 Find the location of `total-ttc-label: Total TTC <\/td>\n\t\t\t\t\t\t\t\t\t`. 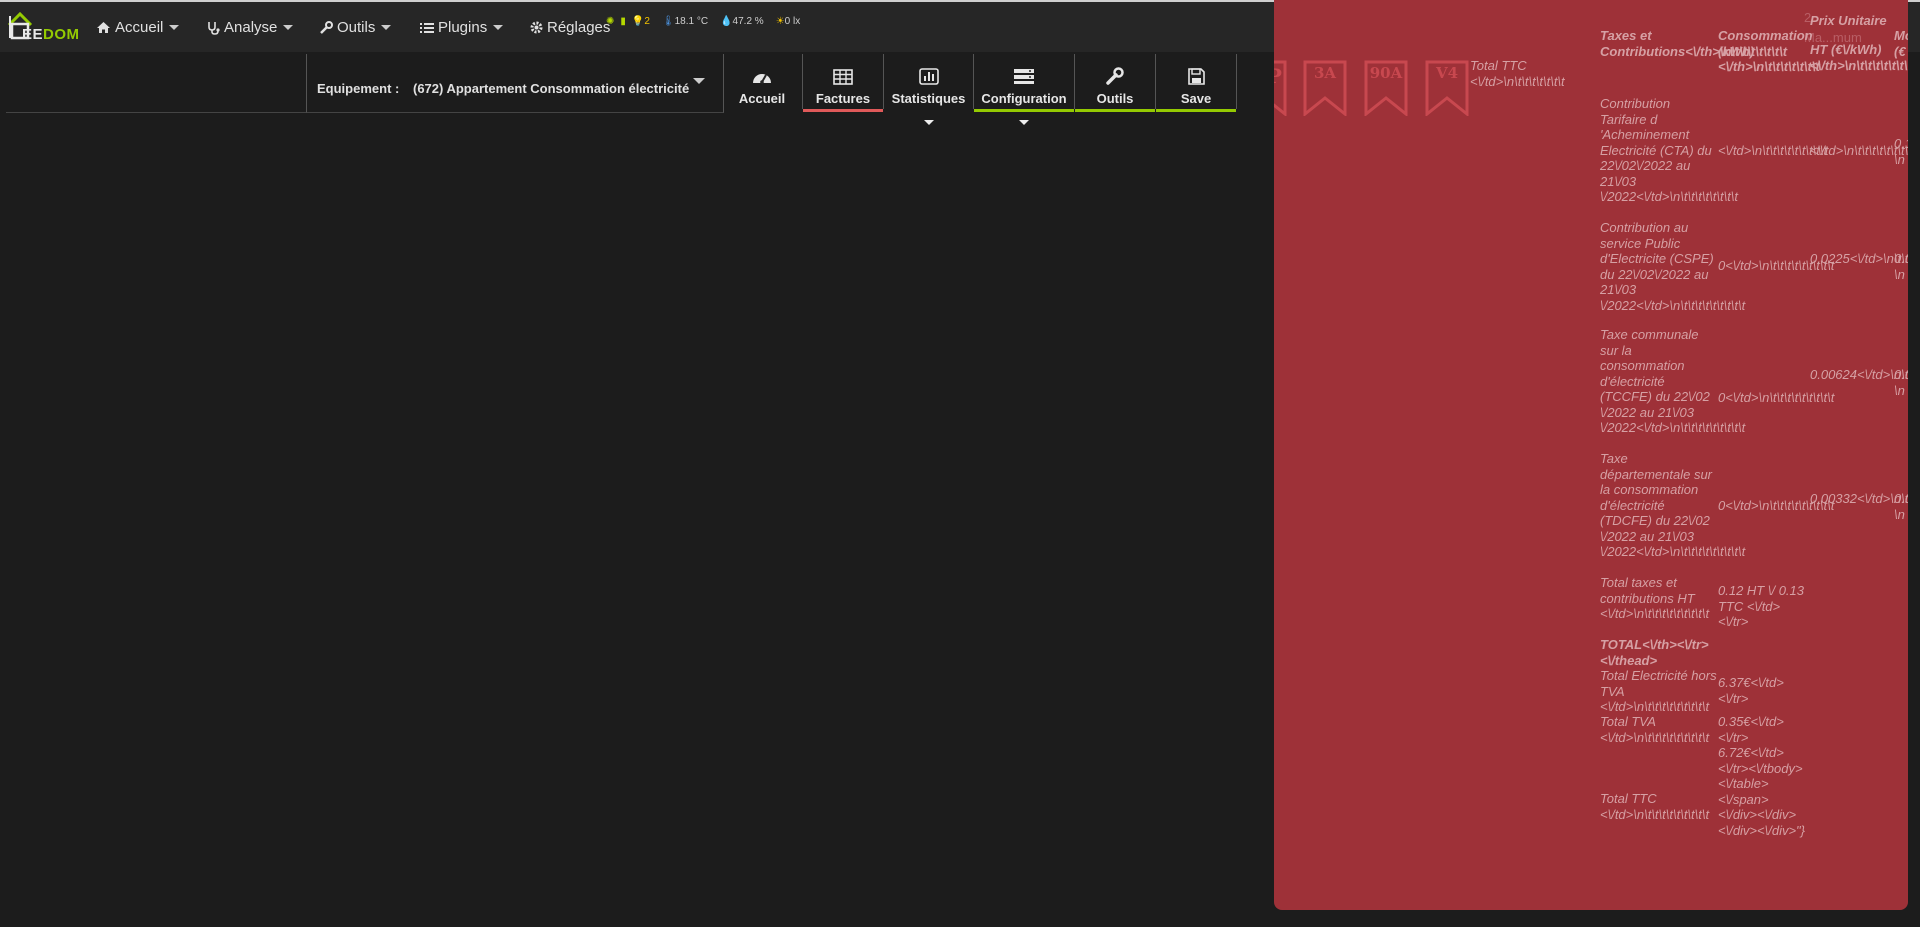

total-ttc-label: Total TTC <\/td>\n\t\t\t\t\t\t\t\t\t is located at coordinates (1655, 806).